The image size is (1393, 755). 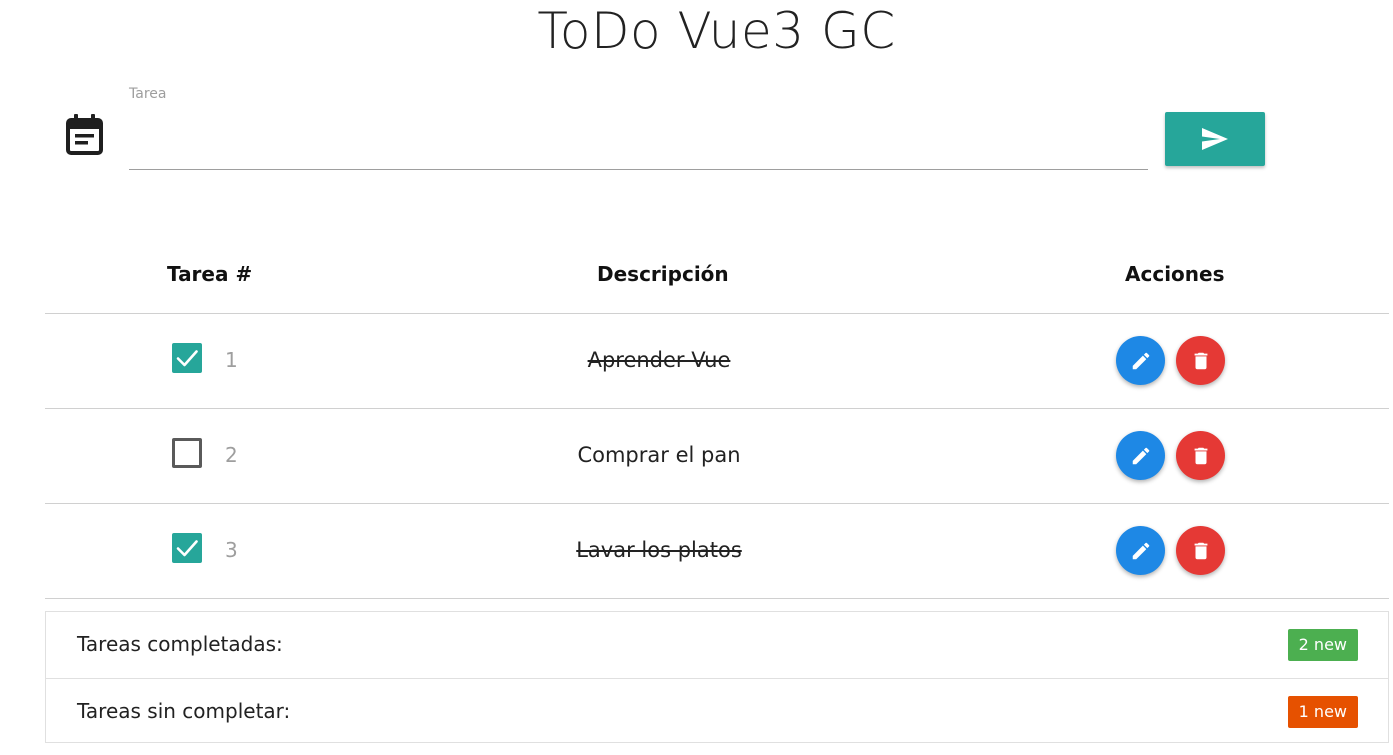 I want to click on task-description: Aprender Vue, so click(x=659, y=360).